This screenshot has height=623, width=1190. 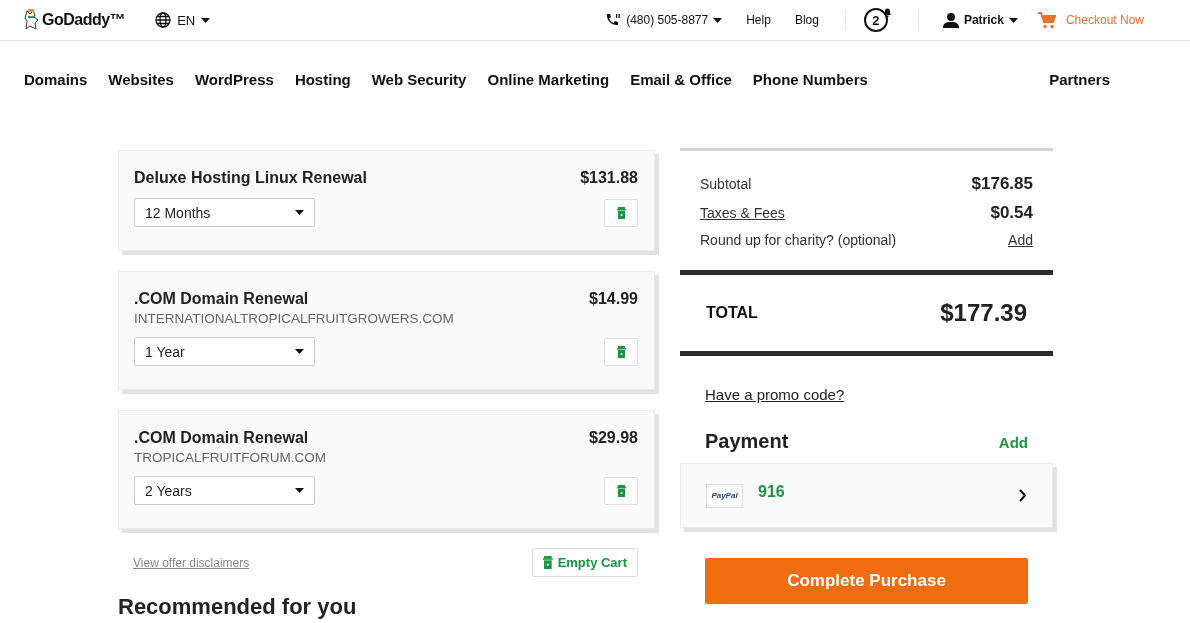 I want to click on nav-link: Web Security, so click(x=419, y=79).